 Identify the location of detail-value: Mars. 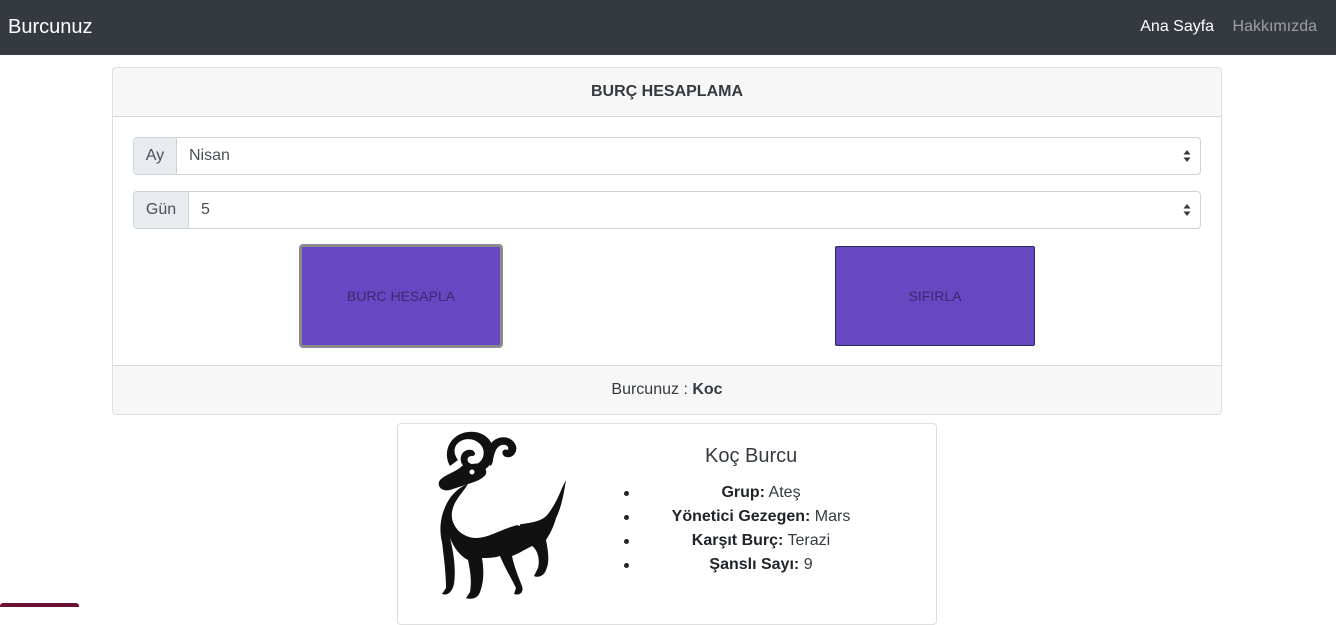
(832, 516).